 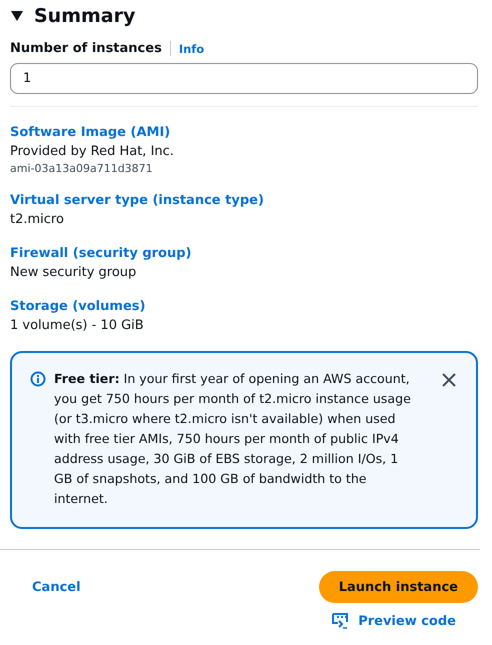 What do you see at coordinates (17, 16) in the screenshot?
I see `caret-icon` at bounding box center [17, 16].